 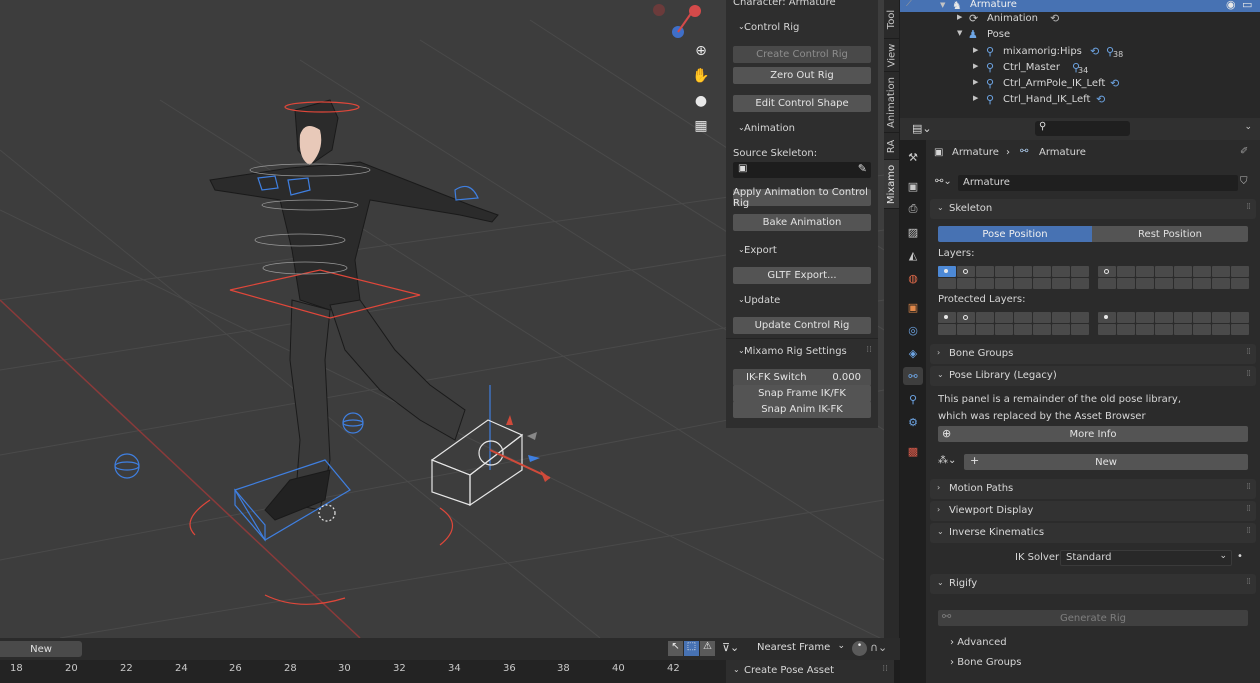 What do you see at coordinates (1093, 511) in the screenshot?
I see `viewport-display-panel-header: › Viewport Display ⁞⁞` at bounding box center [1093, 511].